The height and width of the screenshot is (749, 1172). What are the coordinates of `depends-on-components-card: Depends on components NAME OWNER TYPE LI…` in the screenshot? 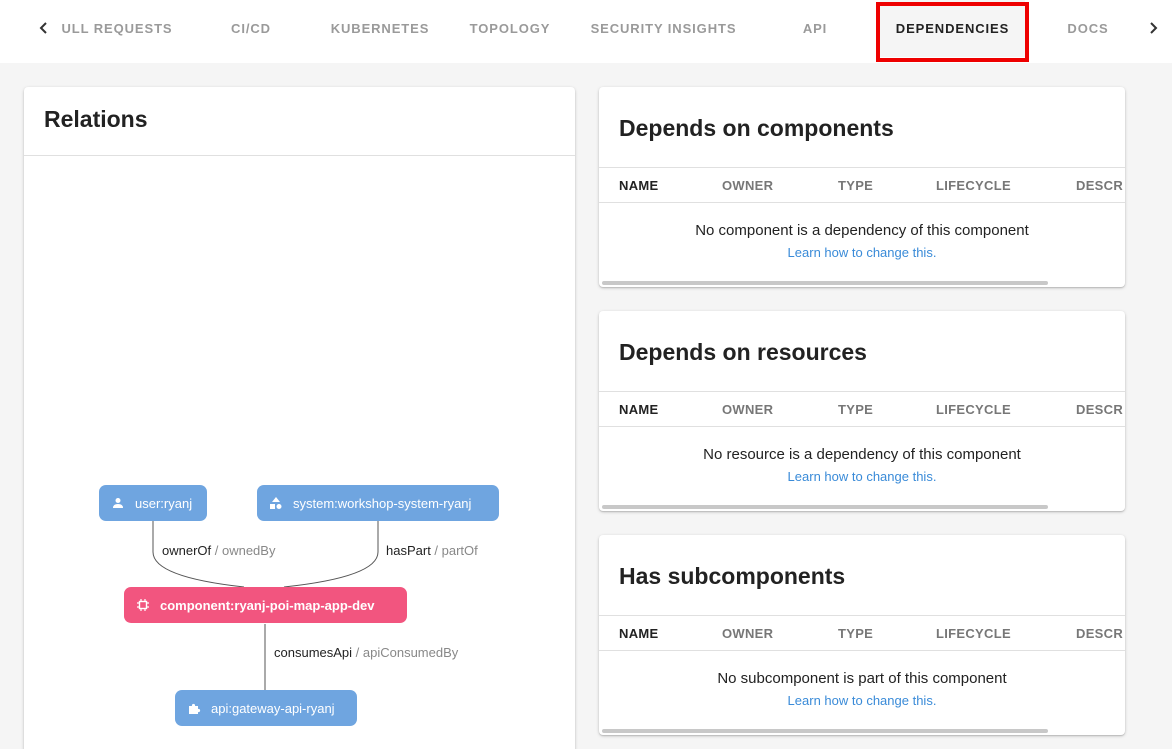 It's located at (862, 187).